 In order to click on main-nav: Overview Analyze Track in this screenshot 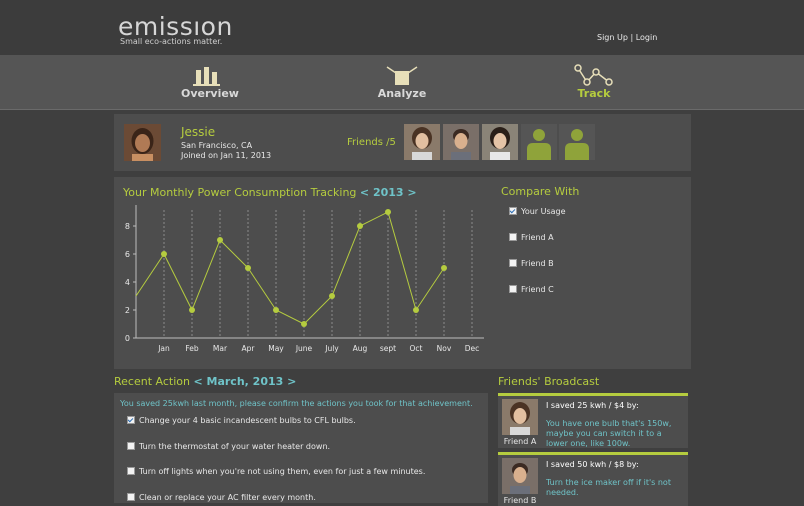, I will do `click(402, 83)`.